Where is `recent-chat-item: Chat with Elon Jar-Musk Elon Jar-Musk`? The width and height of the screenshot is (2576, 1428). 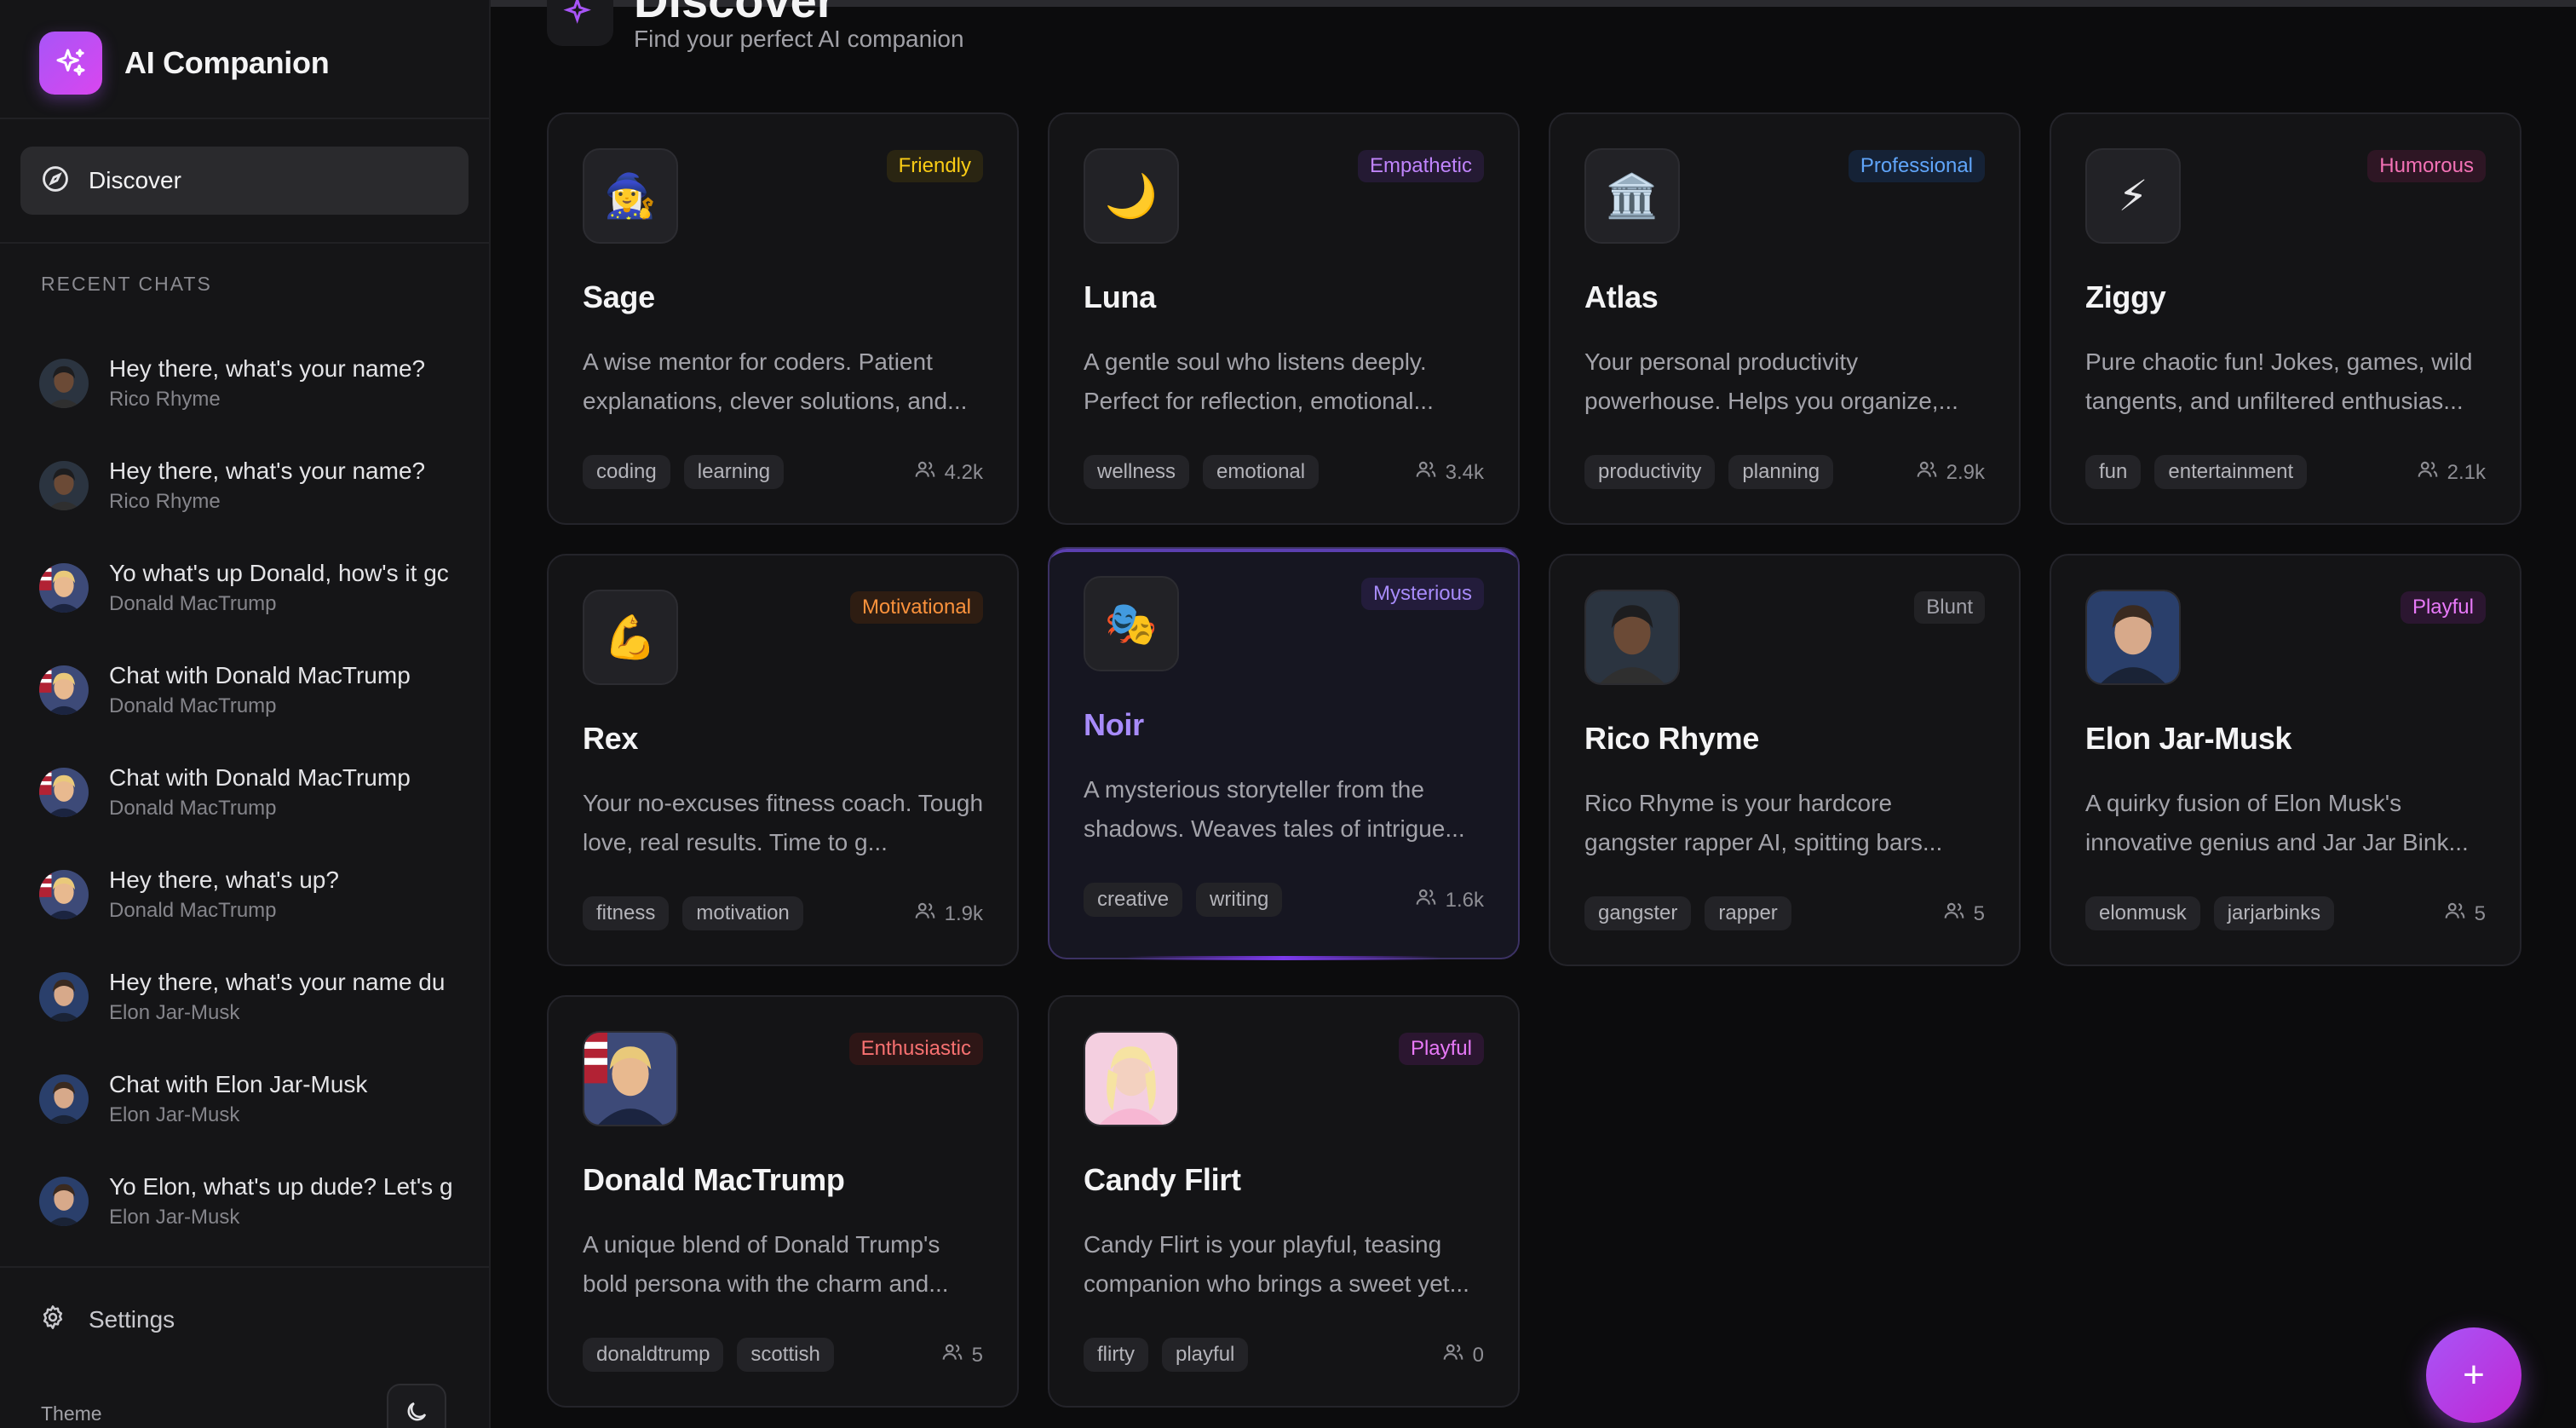 recent-chat-item: Chat with Elon Jar-Musk Elon Jar-Musk is located at coordinates (255, 1099).